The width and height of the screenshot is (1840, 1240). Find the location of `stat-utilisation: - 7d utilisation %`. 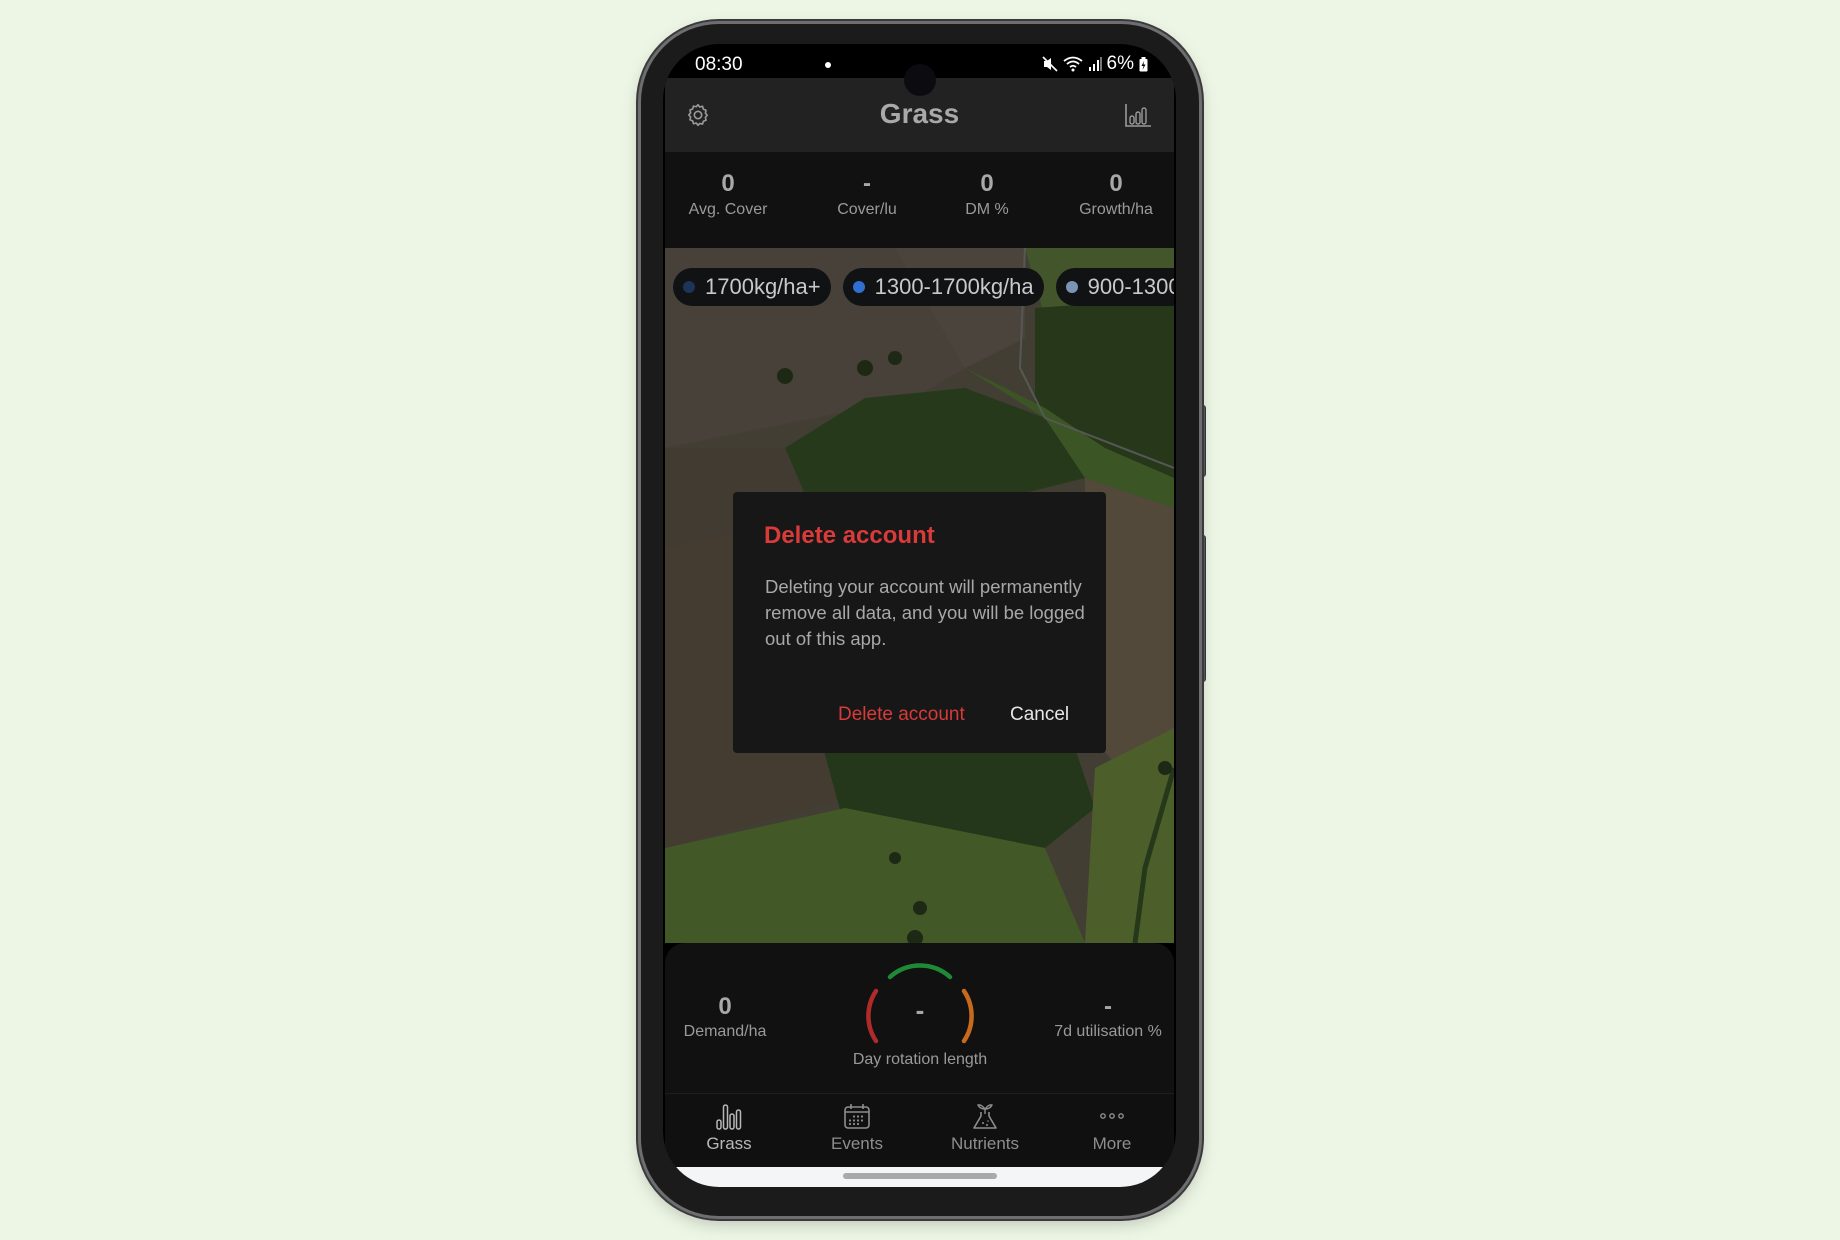

stat-utilisation: - 7d utilisation % is located at coordinates (1108, 1017).